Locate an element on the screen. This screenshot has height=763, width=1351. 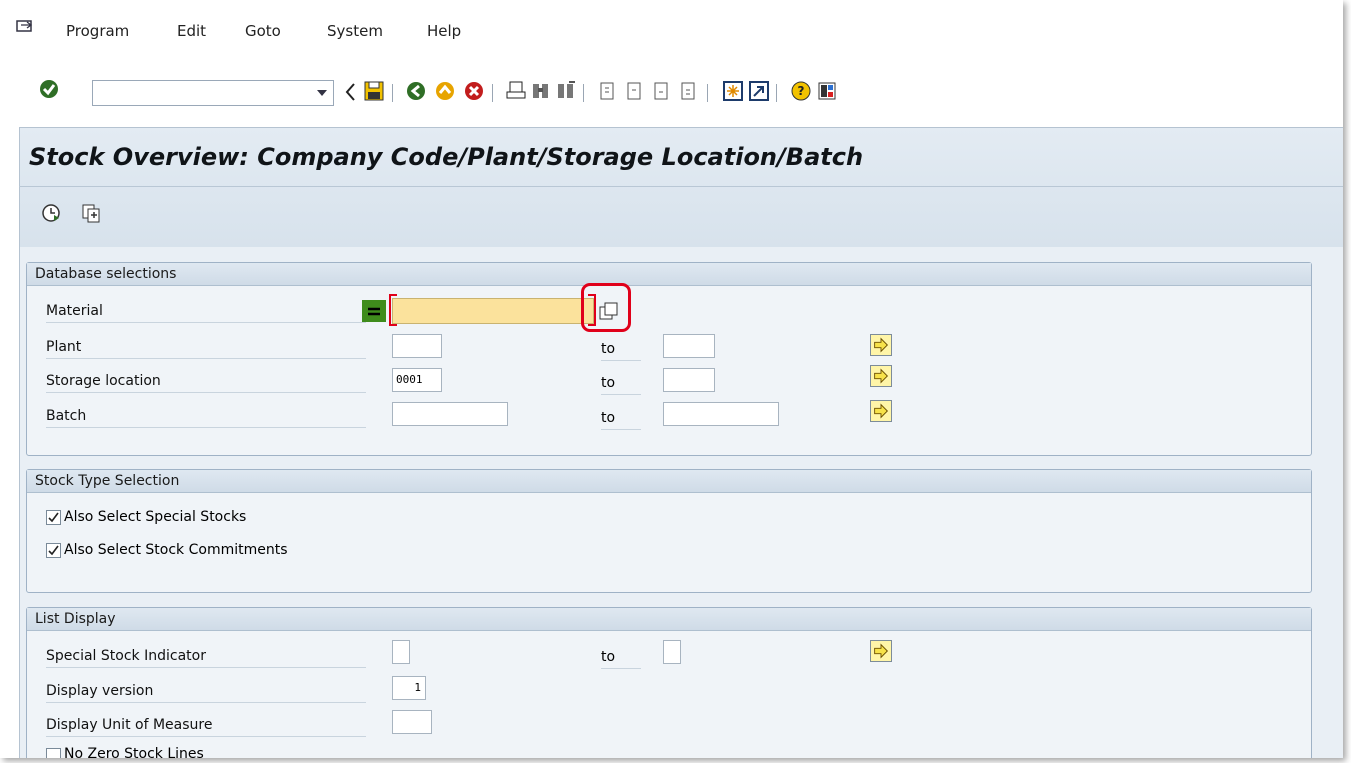
find-icon is located at coordinates (541, 91).